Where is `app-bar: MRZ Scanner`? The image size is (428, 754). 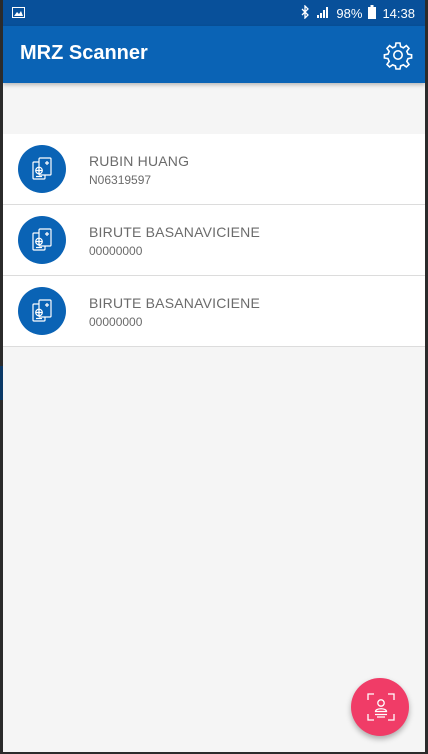
app-bar: MRZ Scanner is located at coordinates (214, 54).